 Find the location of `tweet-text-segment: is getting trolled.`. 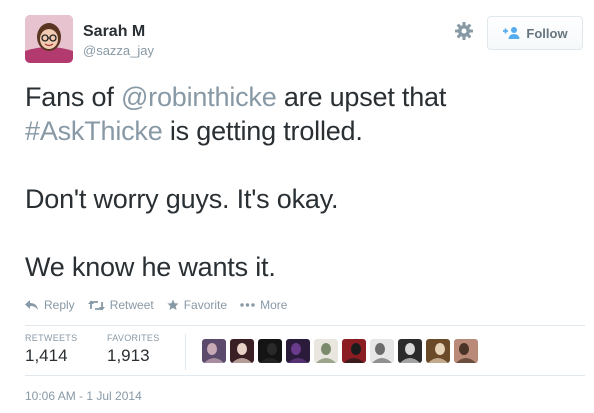

tweet-text-segment: is getting trolled. is located at coordinates (262, 131).